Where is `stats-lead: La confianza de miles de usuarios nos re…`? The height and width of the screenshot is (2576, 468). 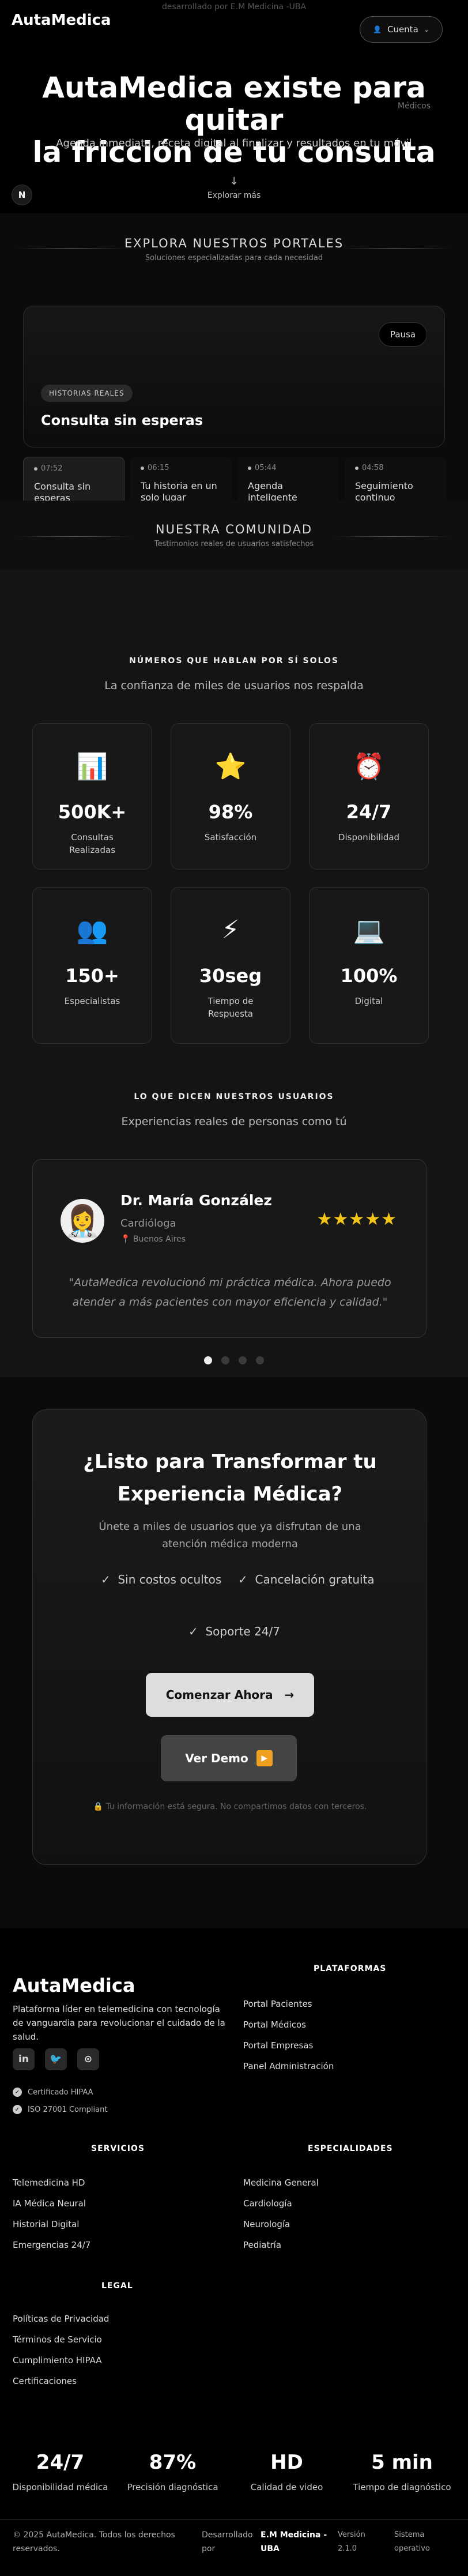 stats-lead: La confianza de miles de usuarios nos re… is located at coordinates (234, 685).